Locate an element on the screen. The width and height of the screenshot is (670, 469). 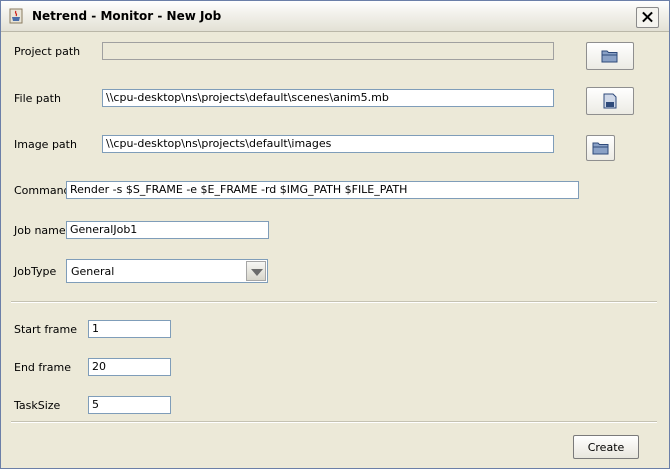
task-size-label: TaskSize is located at coordinates (37, 405).